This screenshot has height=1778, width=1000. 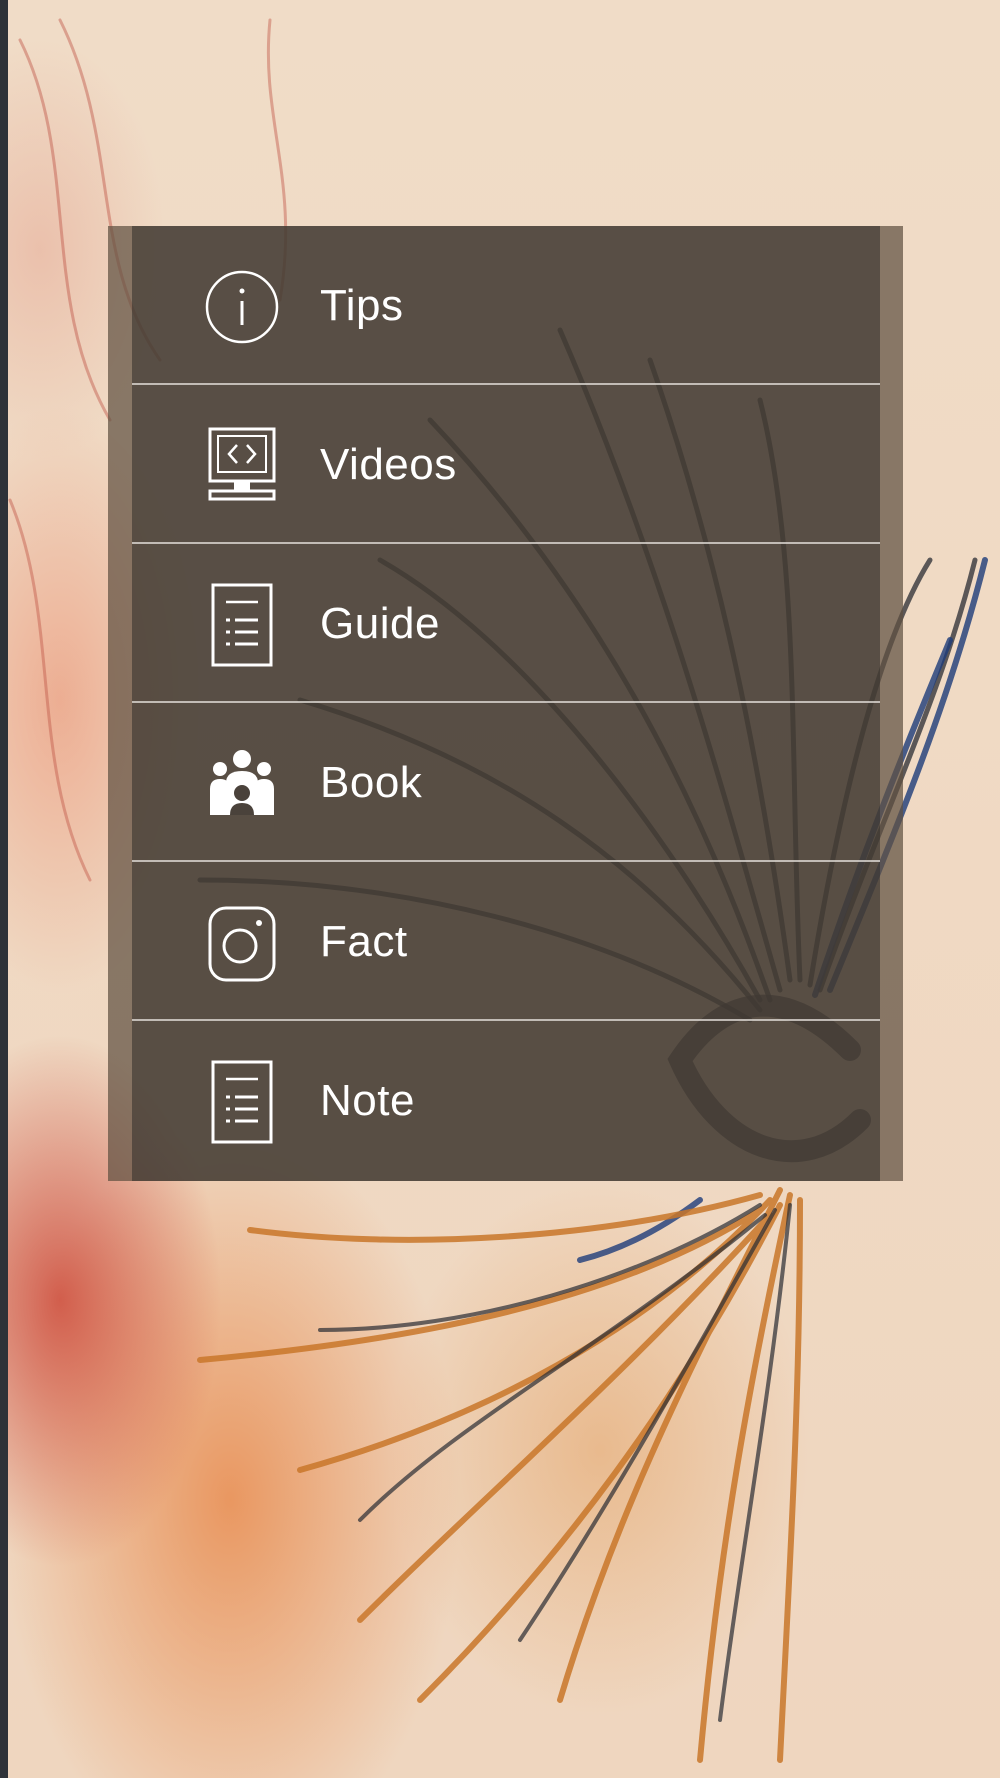 I want to click on monitor-code-icon, so click(x=242, y=466).